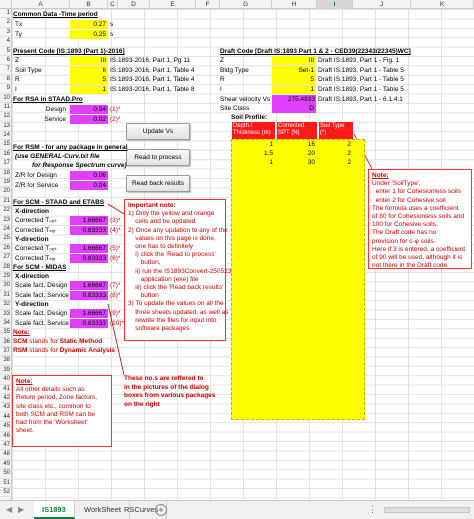 The width and height of the screenshot is (474, 519). What do you see at coordinates (246, 4) in the screenshot?
I see `col-header-g: G` at bounding box center [246, 4].